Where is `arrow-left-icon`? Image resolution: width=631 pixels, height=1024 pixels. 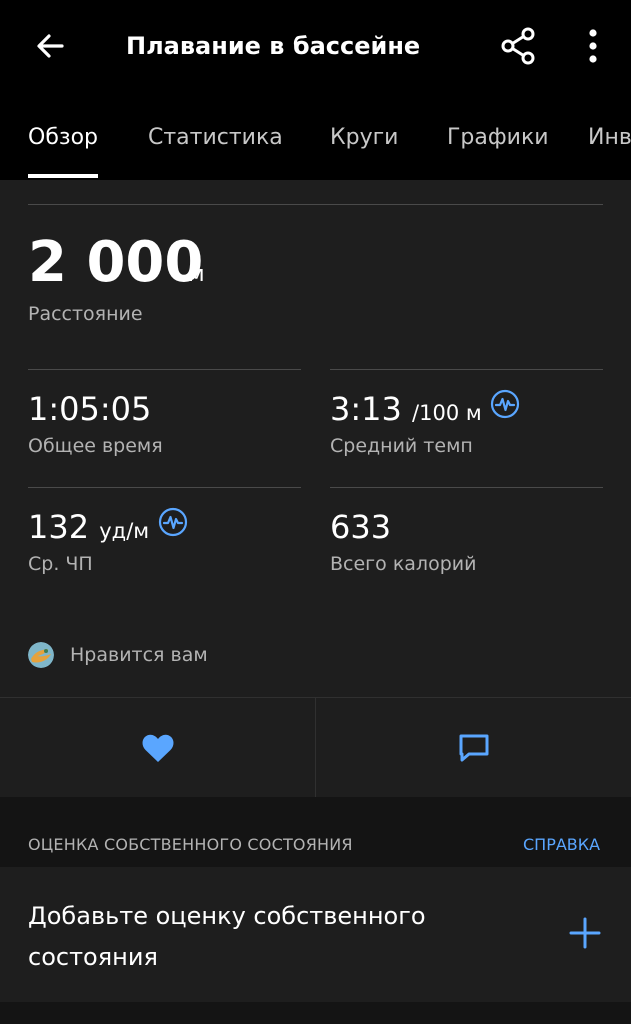
arrow-left-icon is located at coordinates (50, 46).